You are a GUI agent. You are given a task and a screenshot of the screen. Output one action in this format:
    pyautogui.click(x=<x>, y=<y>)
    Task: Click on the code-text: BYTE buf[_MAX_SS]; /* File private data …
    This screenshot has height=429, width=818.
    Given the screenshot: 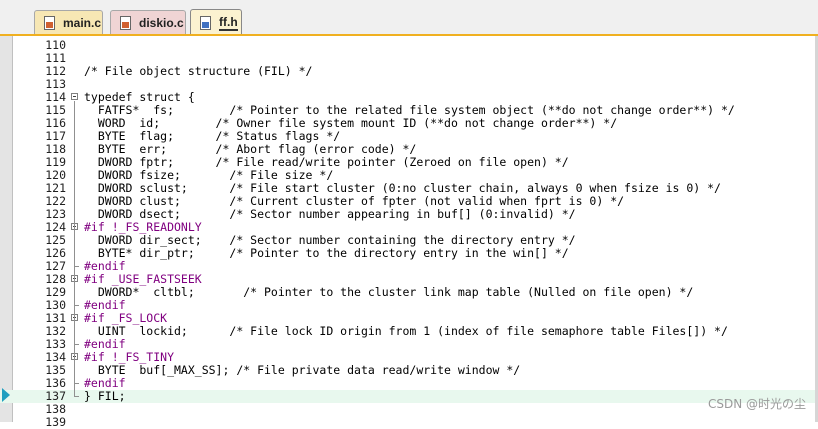 What is the action you would take?
    pyautogui.click(x=302, y=370)
    